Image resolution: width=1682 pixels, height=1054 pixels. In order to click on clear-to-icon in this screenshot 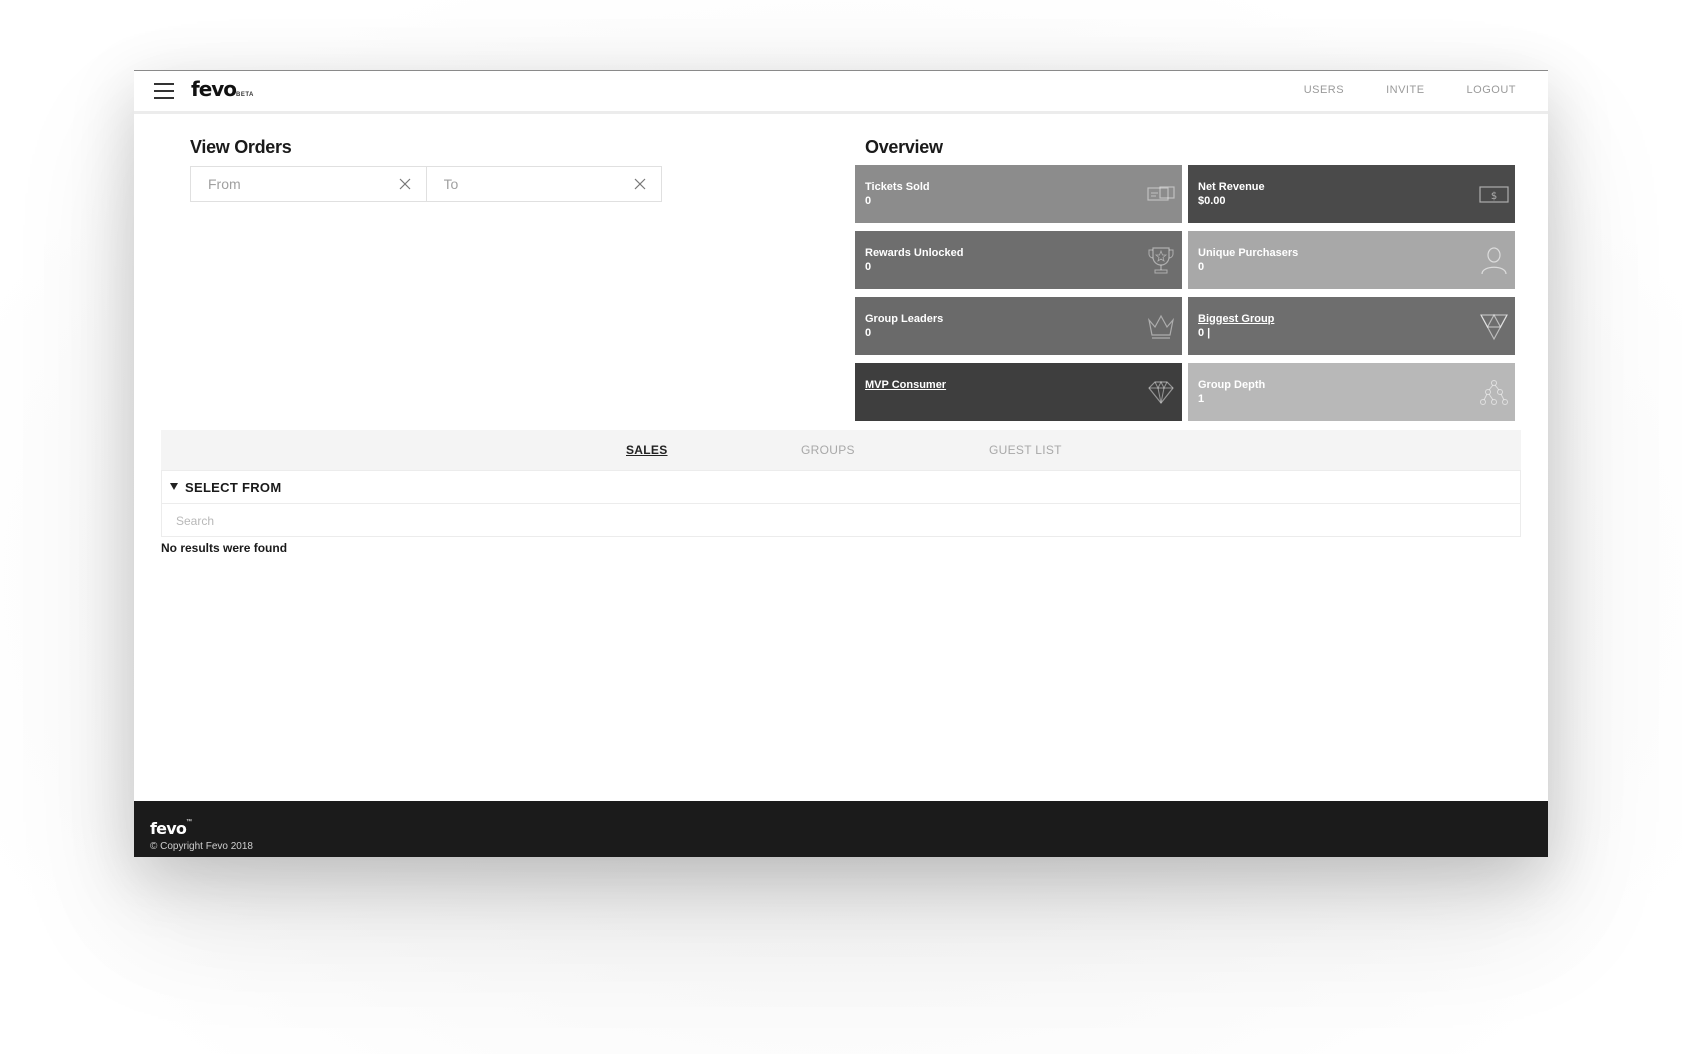, I will do `click(640, 184)`.